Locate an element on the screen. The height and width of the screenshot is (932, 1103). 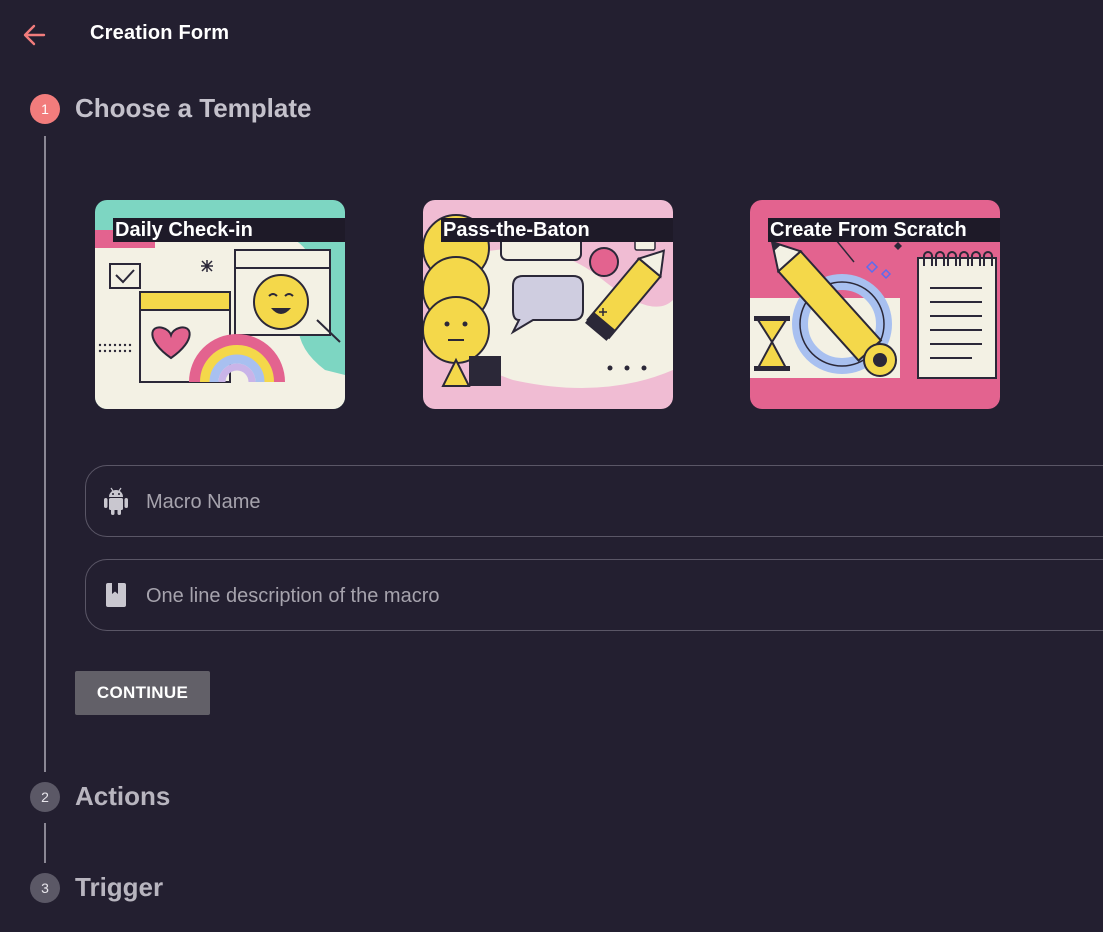
arrow-left-icon is located at coordinates (34, 35).